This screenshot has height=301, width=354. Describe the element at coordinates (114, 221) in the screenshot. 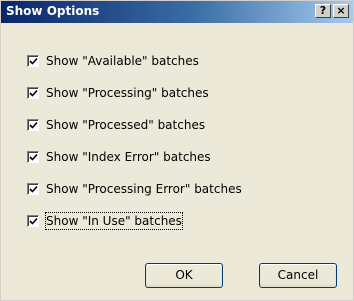

I see `option-label-in-use: Show "In Use" batches` at that location.